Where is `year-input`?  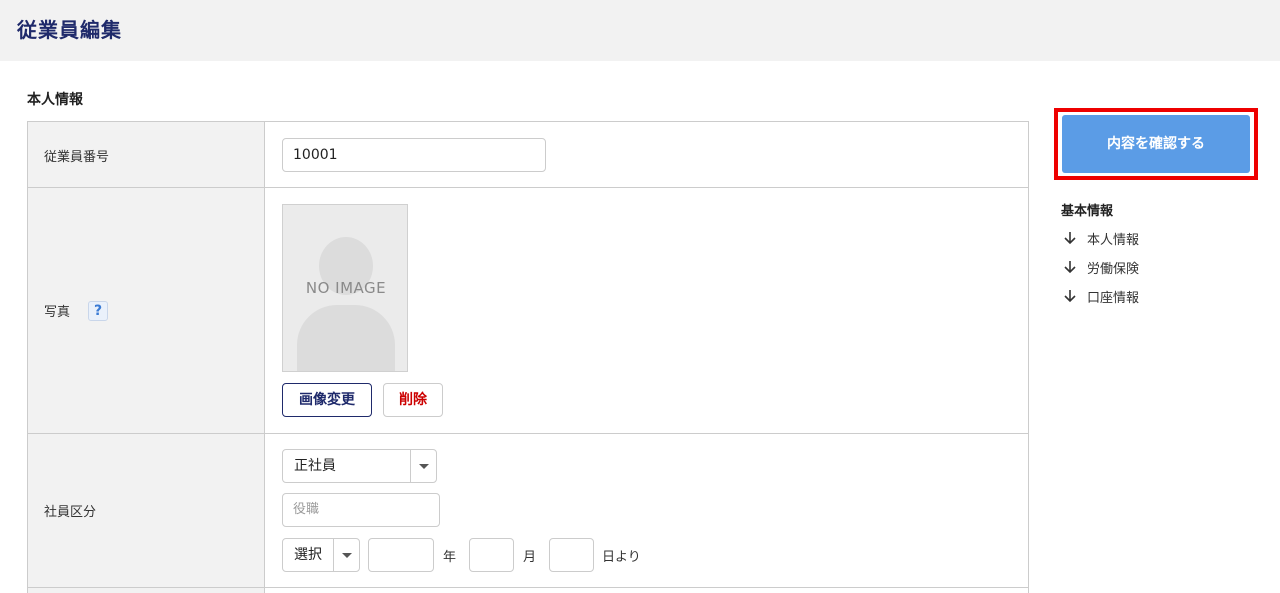 year-input is located at coordinates (401, 555).